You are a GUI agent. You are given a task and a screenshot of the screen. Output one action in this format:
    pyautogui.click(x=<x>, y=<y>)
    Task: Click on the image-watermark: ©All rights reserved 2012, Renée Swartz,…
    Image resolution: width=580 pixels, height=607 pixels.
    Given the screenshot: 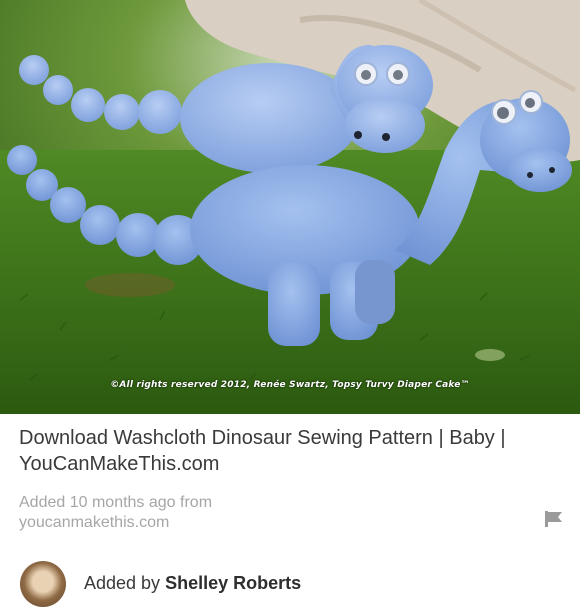 What is the action you would take?
    pyautogui.click(x=290, y=385)
    